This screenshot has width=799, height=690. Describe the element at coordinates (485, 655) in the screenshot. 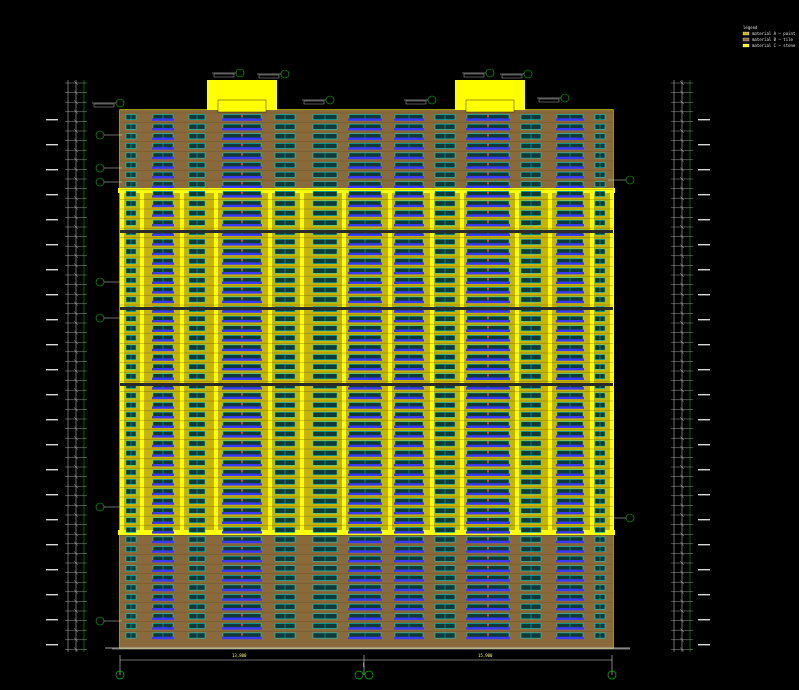

I see `right-dimension-text: 15,900` at that location.